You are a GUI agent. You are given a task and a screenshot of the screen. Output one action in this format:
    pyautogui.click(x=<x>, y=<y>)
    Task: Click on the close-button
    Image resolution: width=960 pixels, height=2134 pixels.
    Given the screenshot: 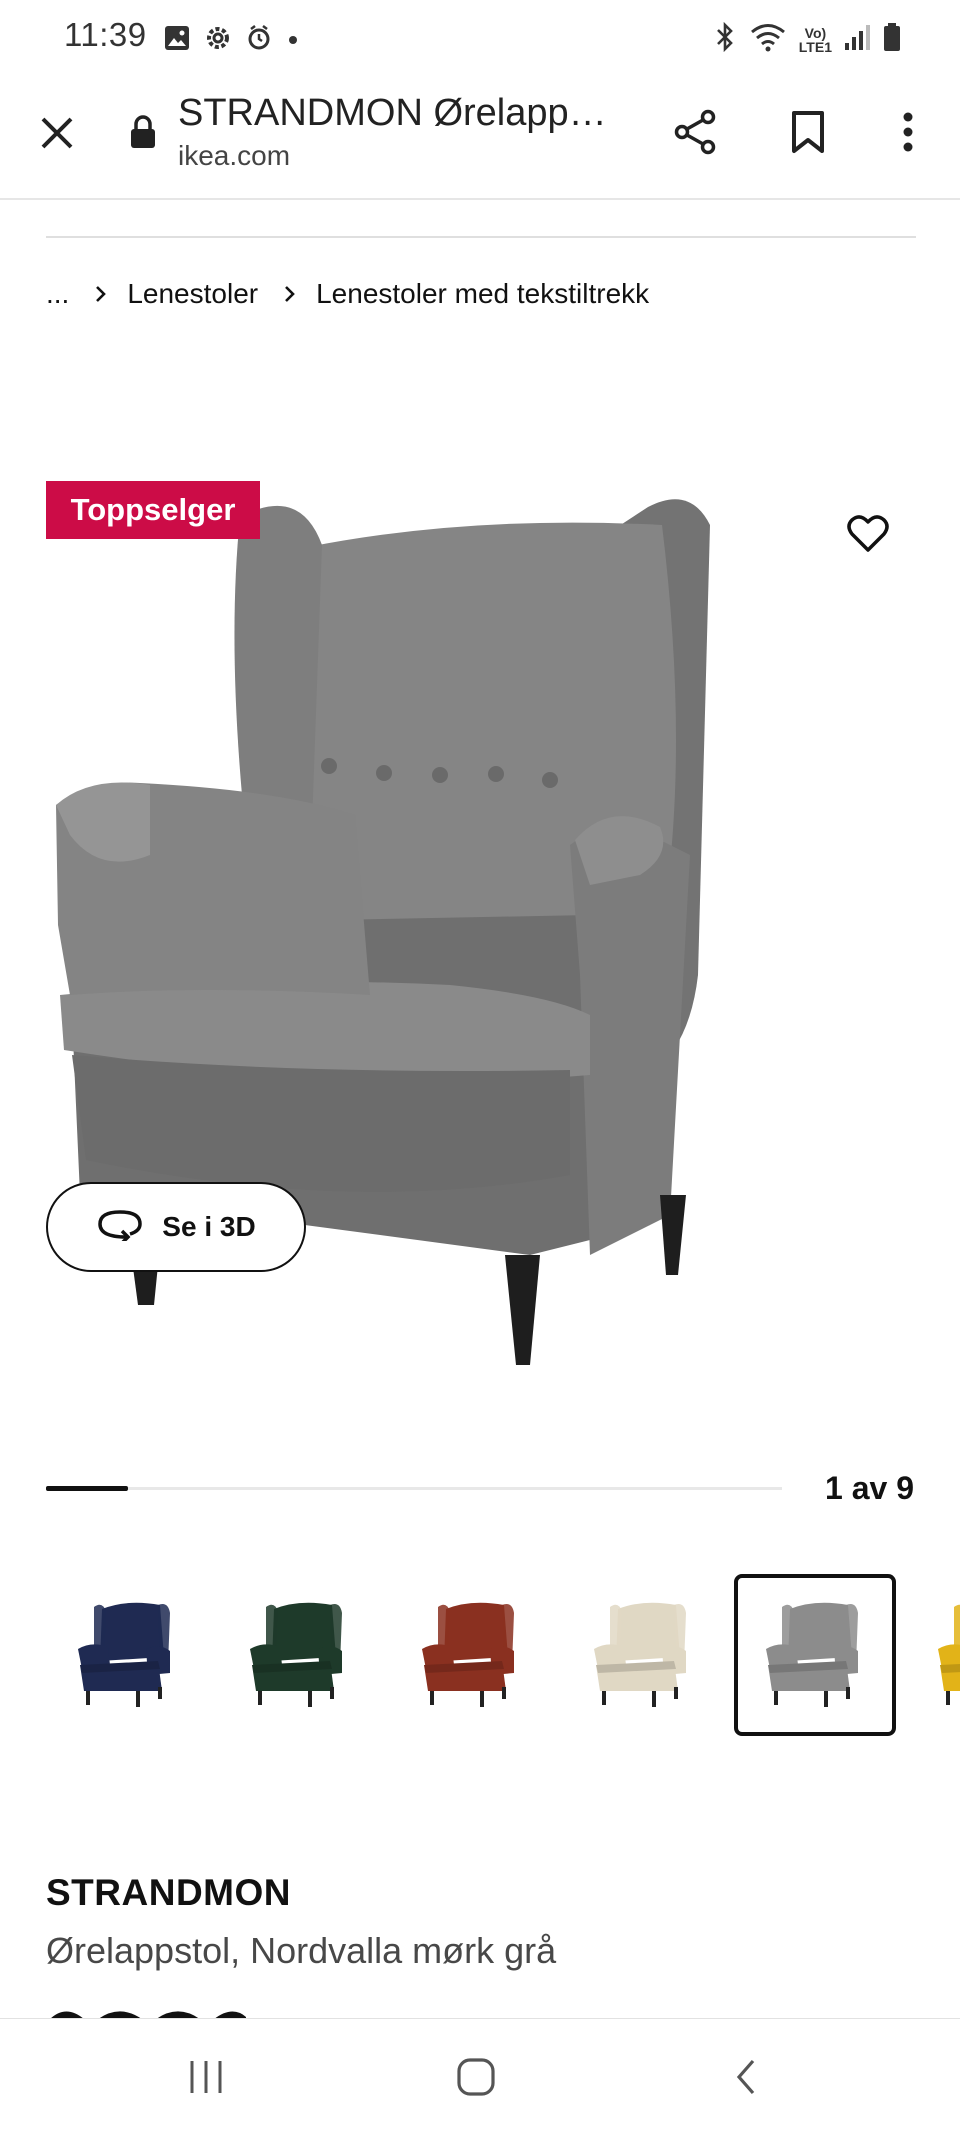 What is the action you would take?
    pyautogui.click(x=57, y=135)
    